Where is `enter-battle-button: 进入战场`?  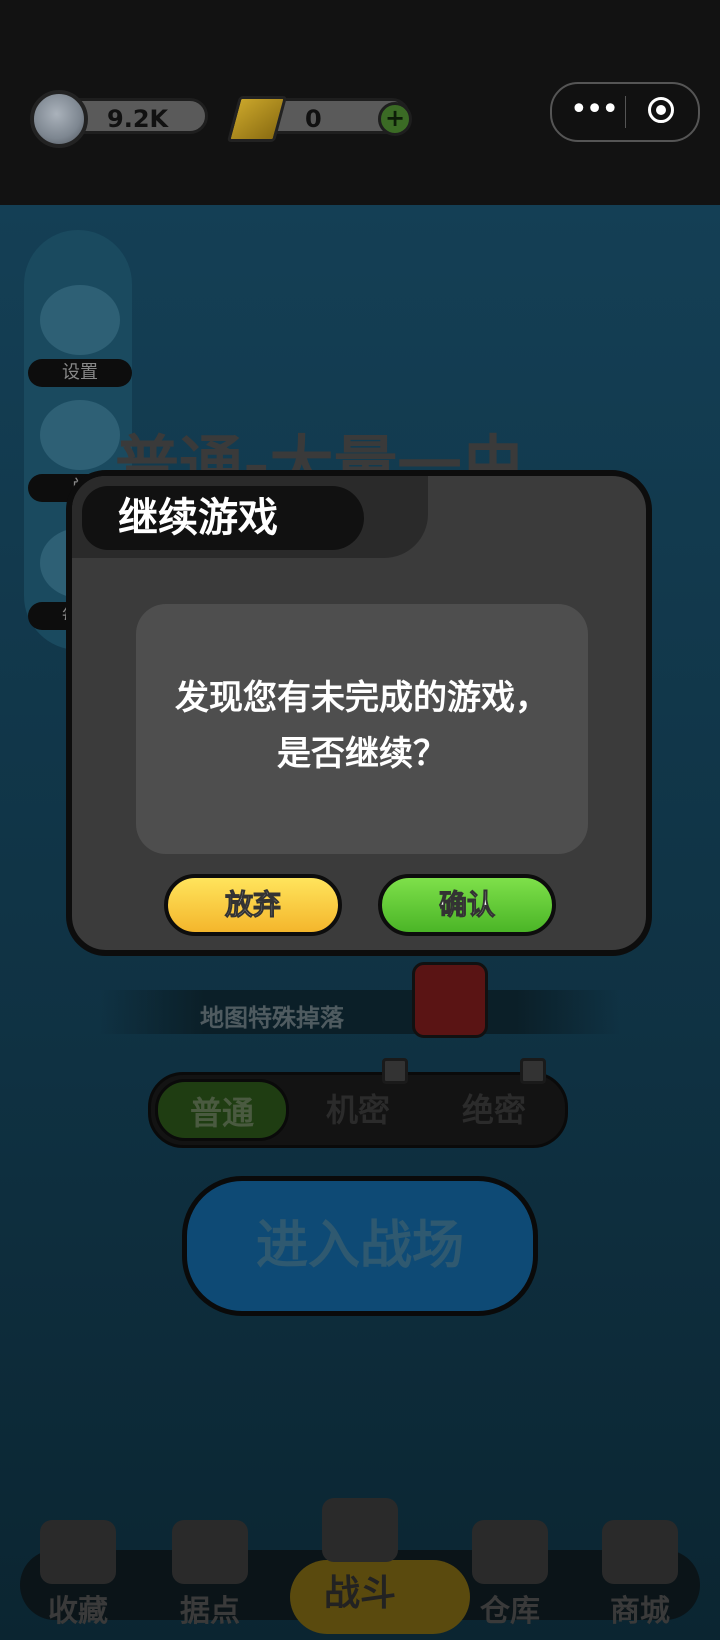 enter-battle-button: 进入战场 is located at coordinates (360, 1246).